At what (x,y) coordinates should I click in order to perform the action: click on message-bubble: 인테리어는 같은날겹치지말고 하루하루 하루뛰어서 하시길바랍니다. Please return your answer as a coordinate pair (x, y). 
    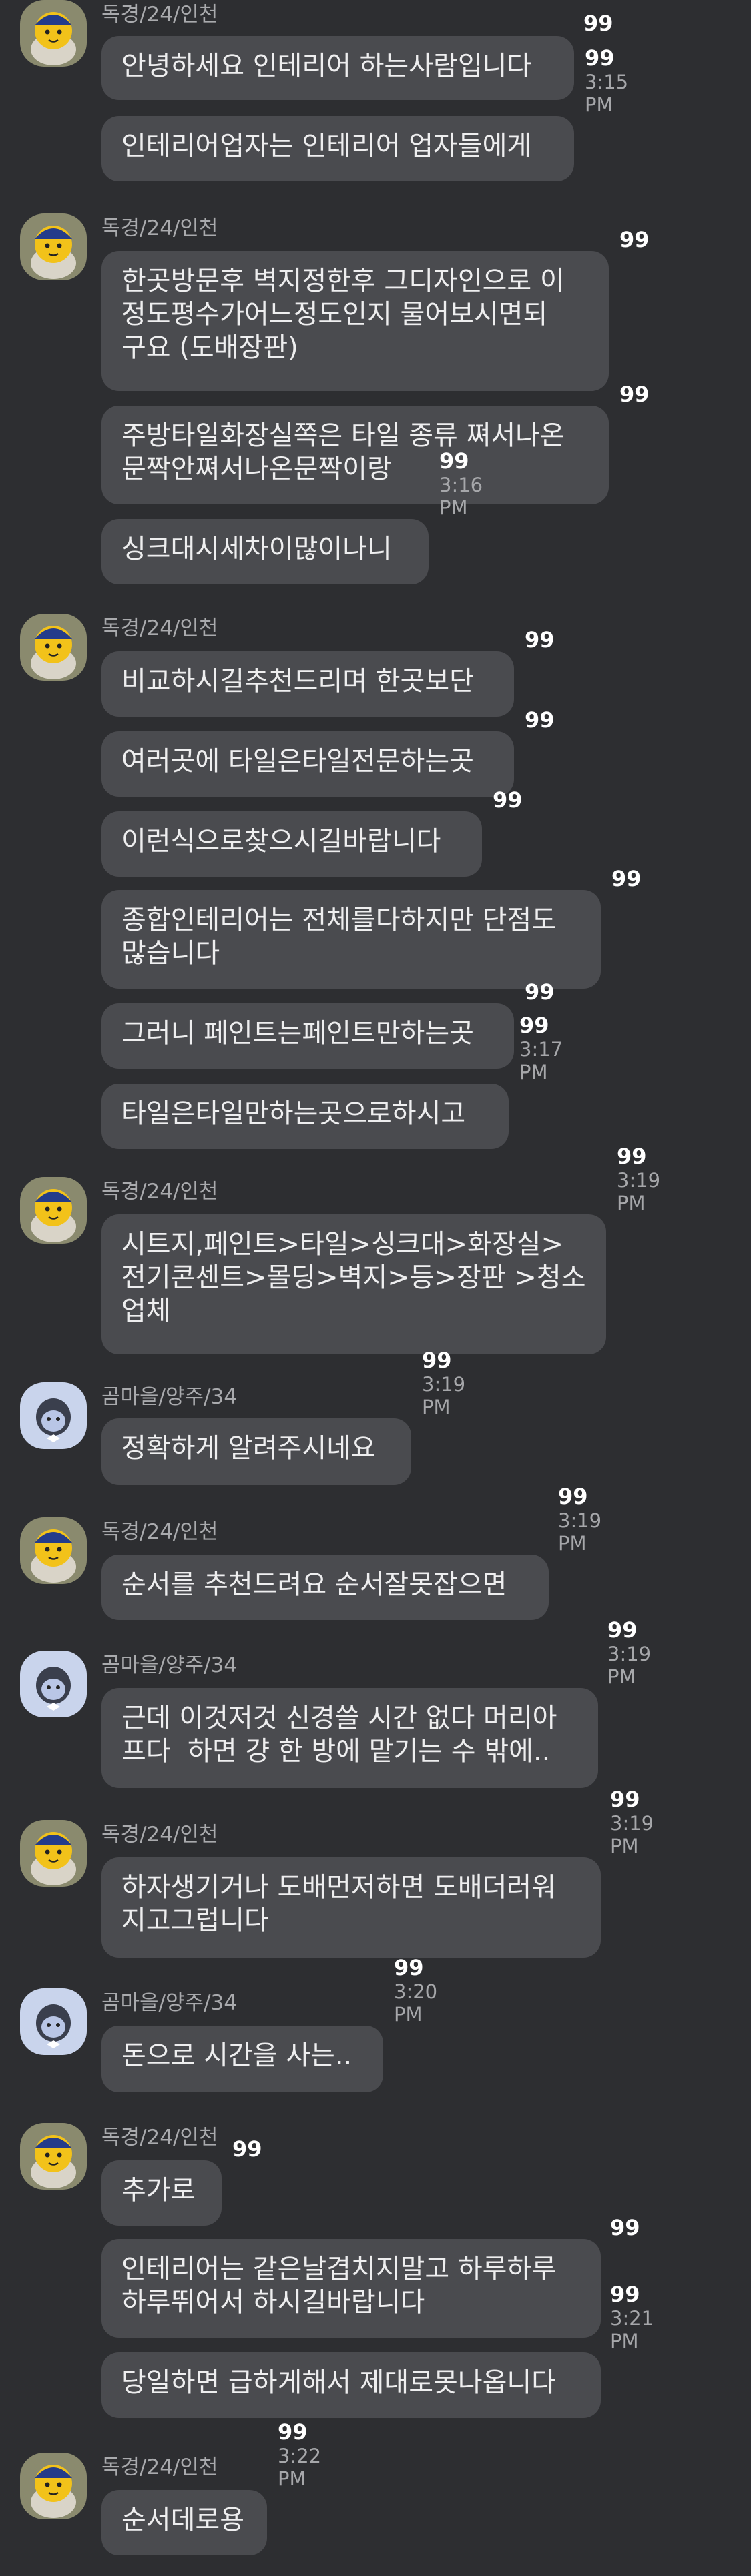
    Looking at the image, I should click on (351, 2288).